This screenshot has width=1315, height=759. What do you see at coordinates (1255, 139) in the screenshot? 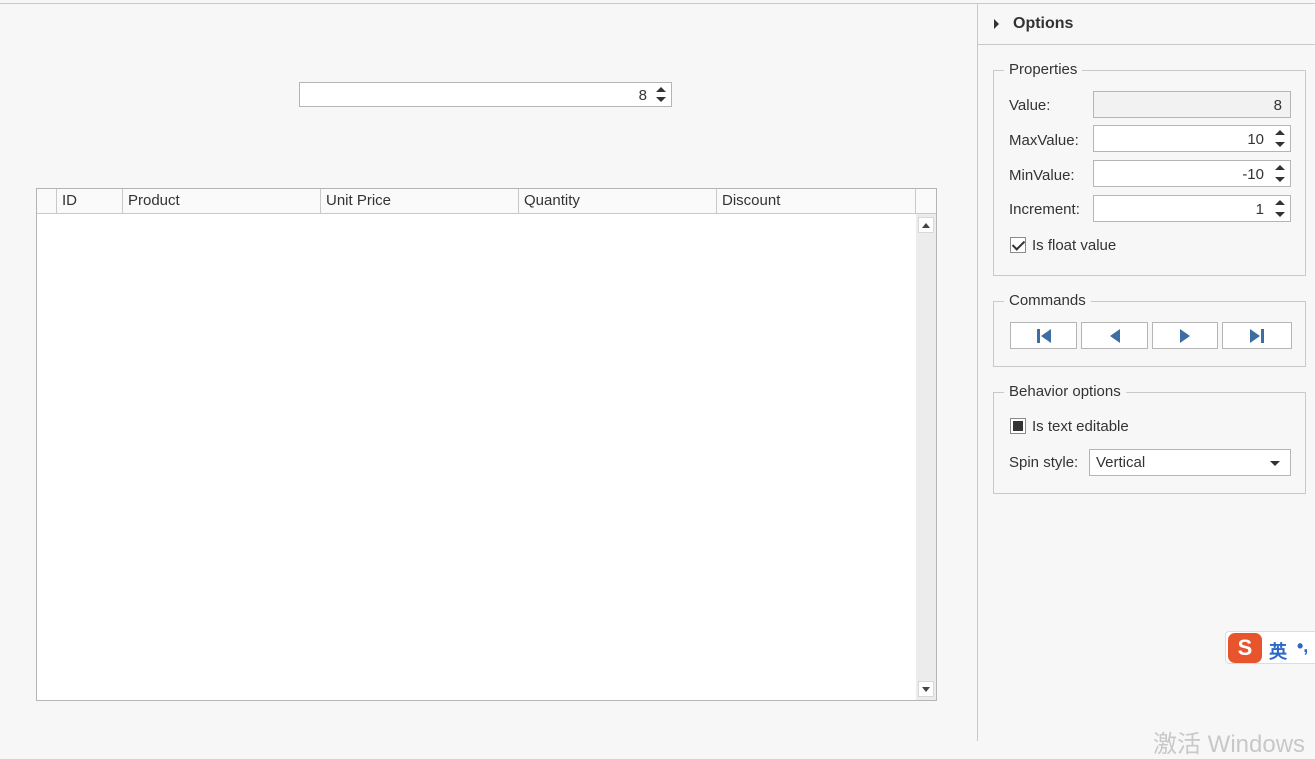
I see `max-value-text: 10` at bounding box center [1255, 139].